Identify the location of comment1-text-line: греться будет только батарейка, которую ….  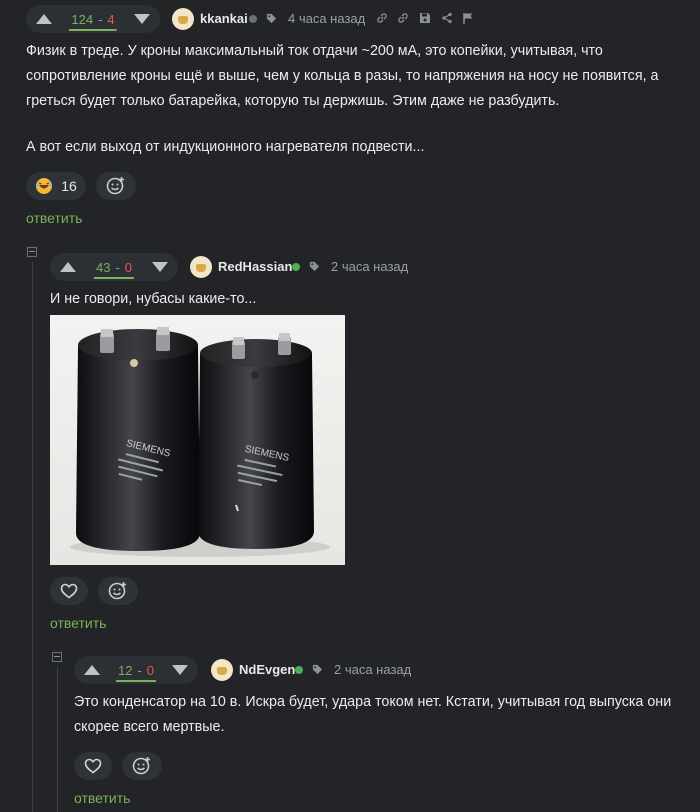
(293, 101).